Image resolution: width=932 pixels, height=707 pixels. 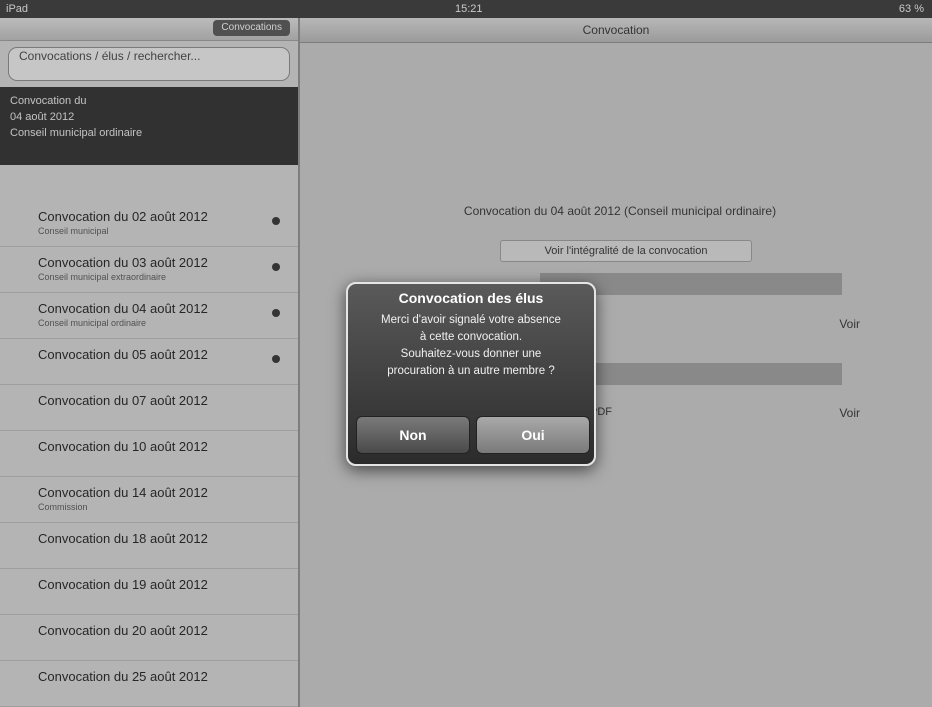 What do you see at coordinates (471, 354) in the screenshot?
I see `alert-message-line: Souhaitez-vous donner une` at bounding box center [471, 354].